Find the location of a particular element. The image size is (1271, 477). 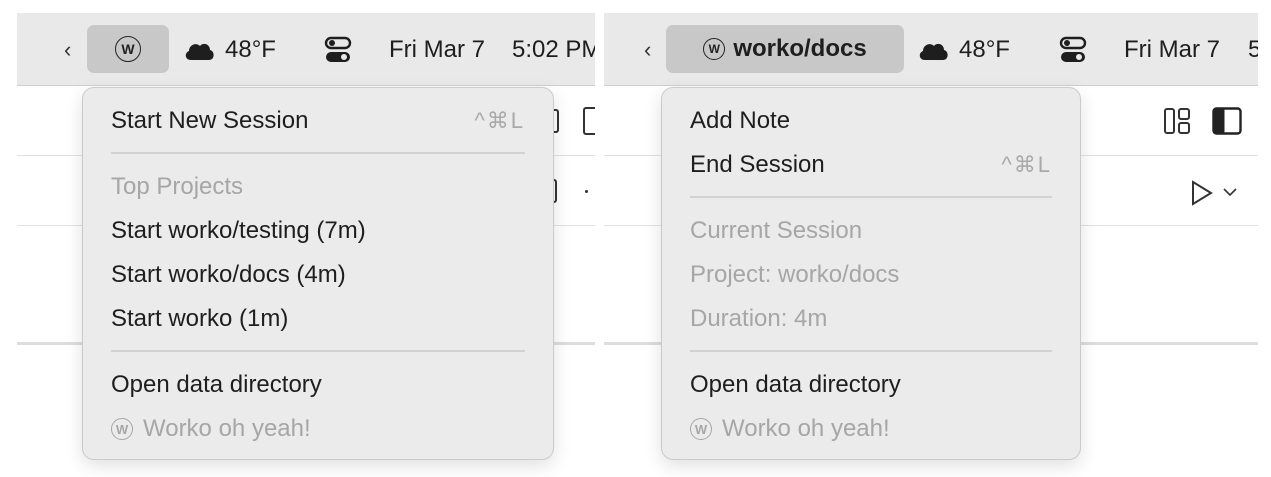

menu-item-label: Start New Session is located at coordinates (210, 120).